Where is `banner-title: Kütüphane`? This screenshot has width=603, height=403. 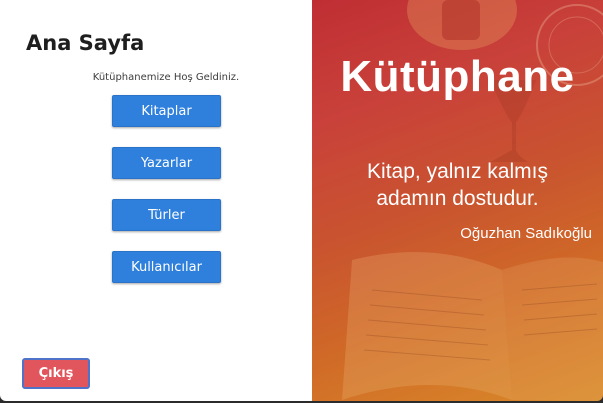
banner-title: Kütüphane is located at coordinates (457, 76).